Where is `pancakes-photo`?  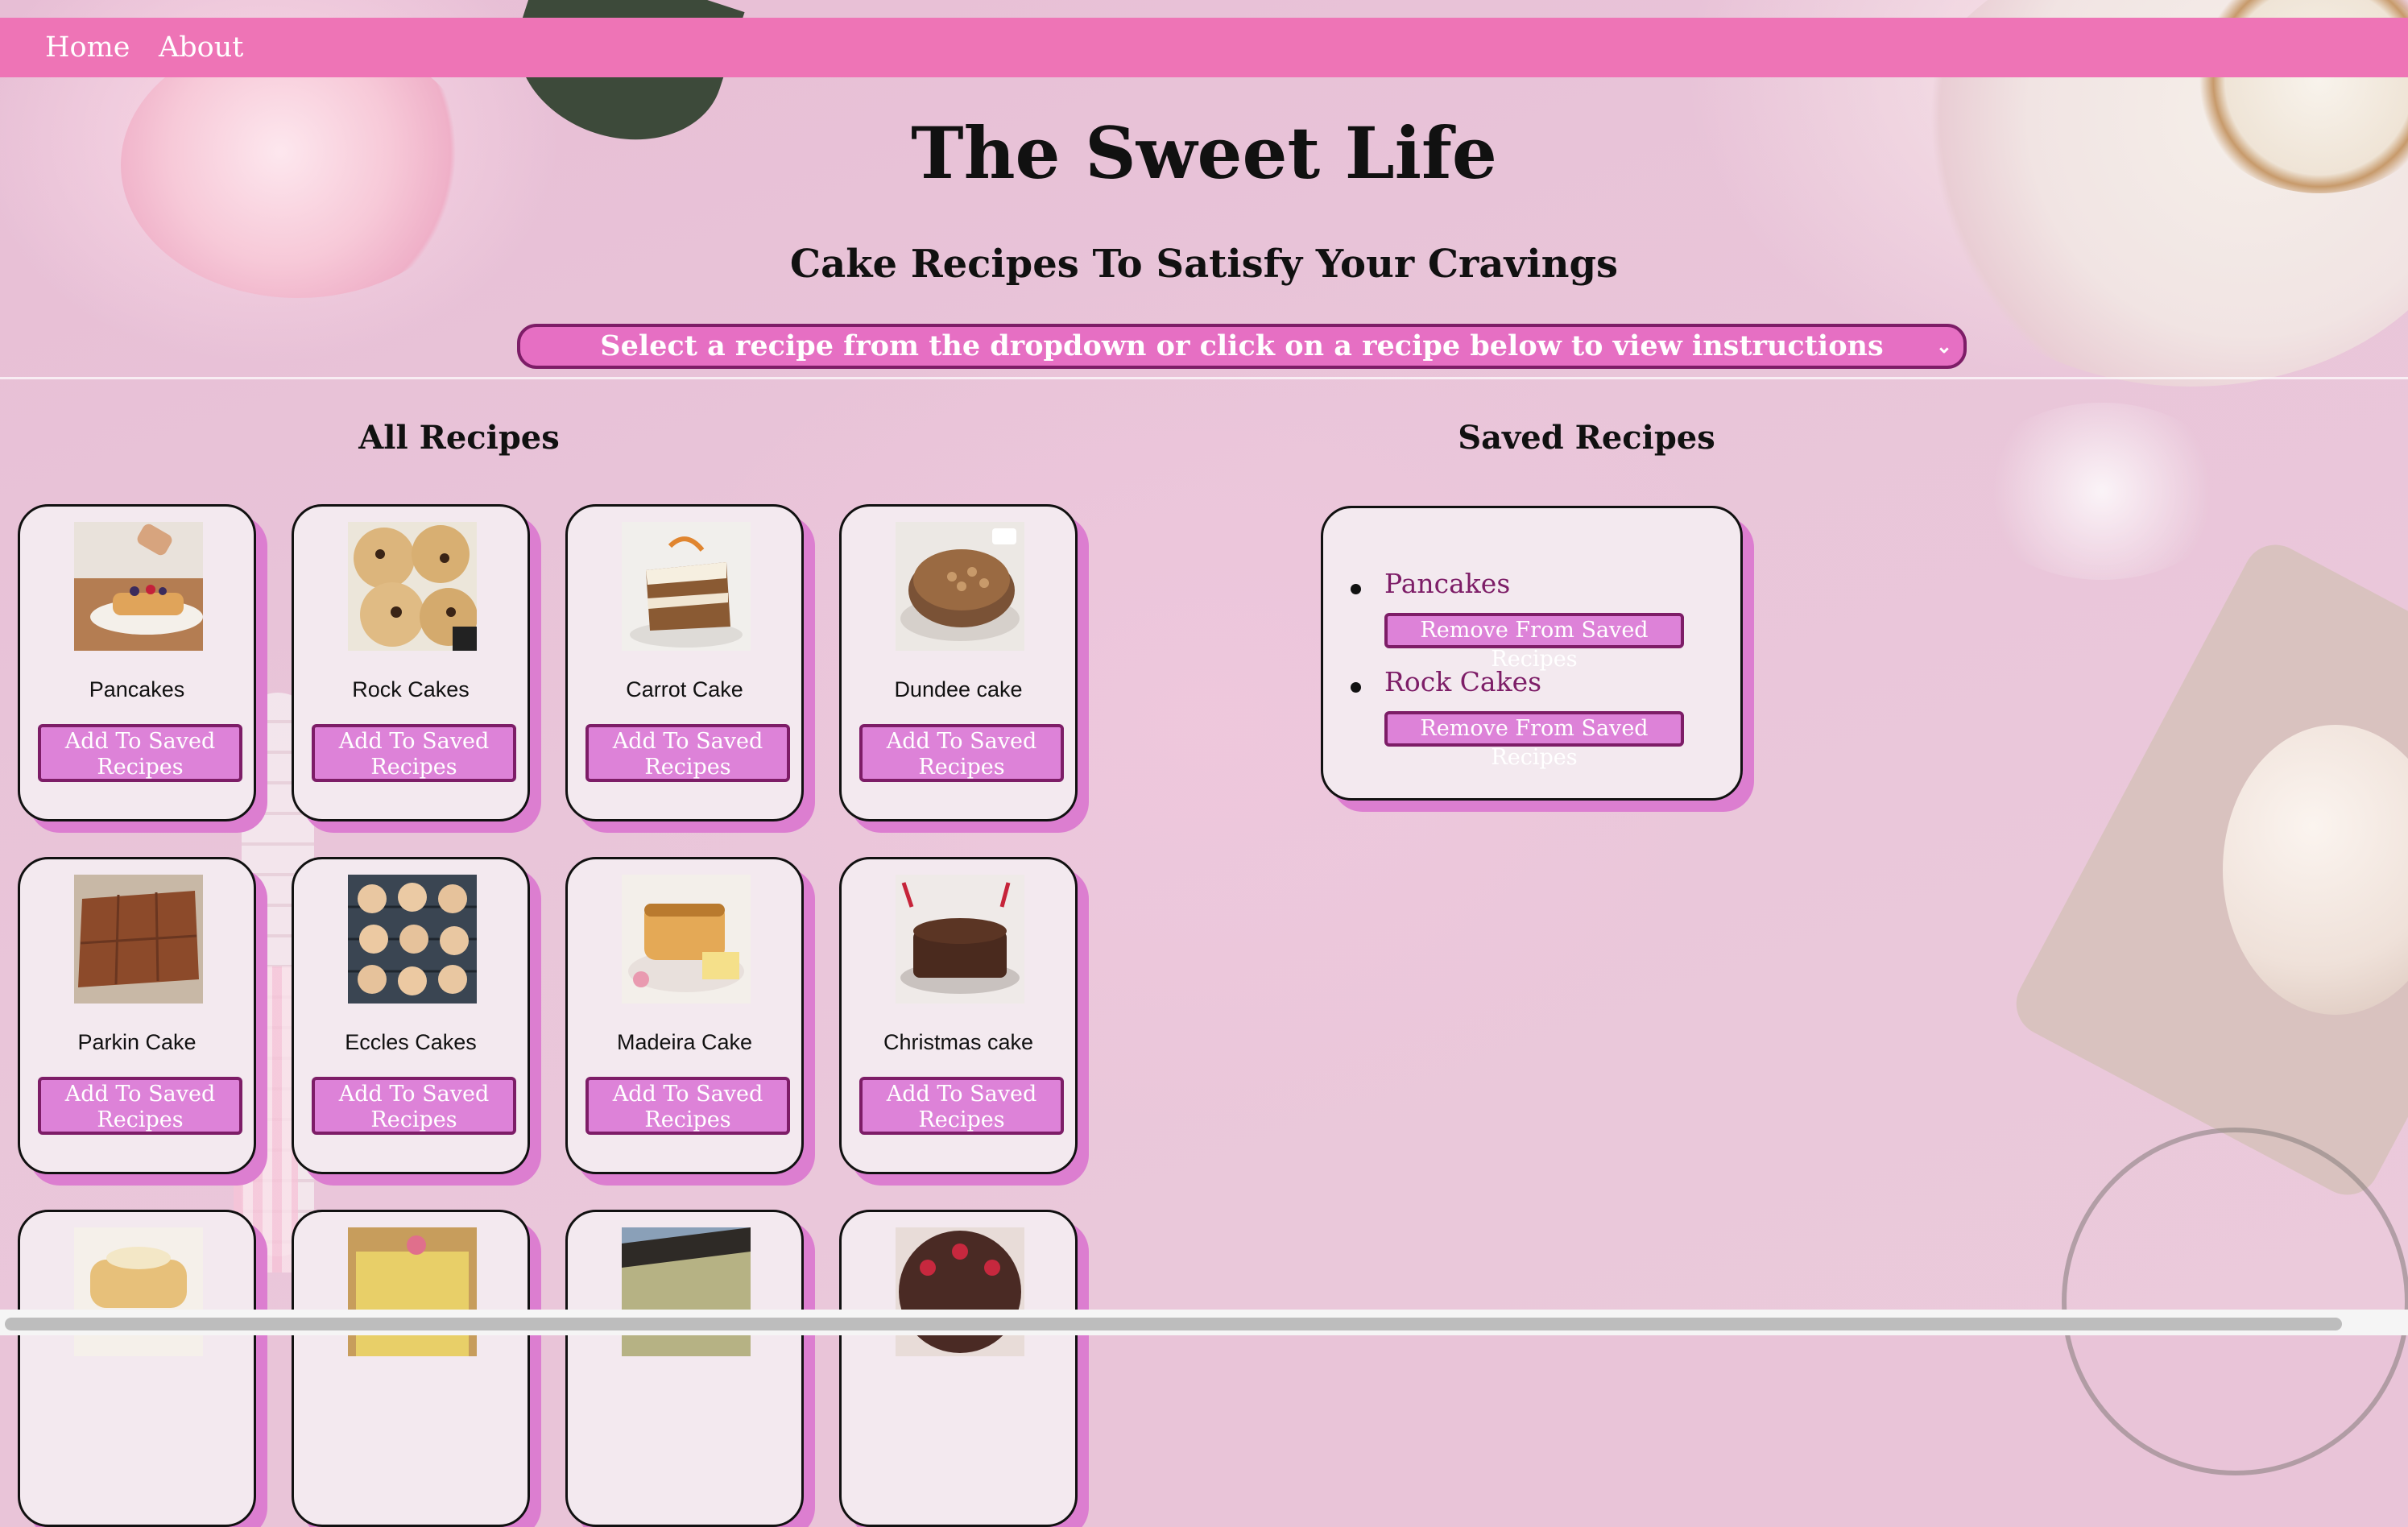
pancakes-photo is located at coordinates (138, 586).